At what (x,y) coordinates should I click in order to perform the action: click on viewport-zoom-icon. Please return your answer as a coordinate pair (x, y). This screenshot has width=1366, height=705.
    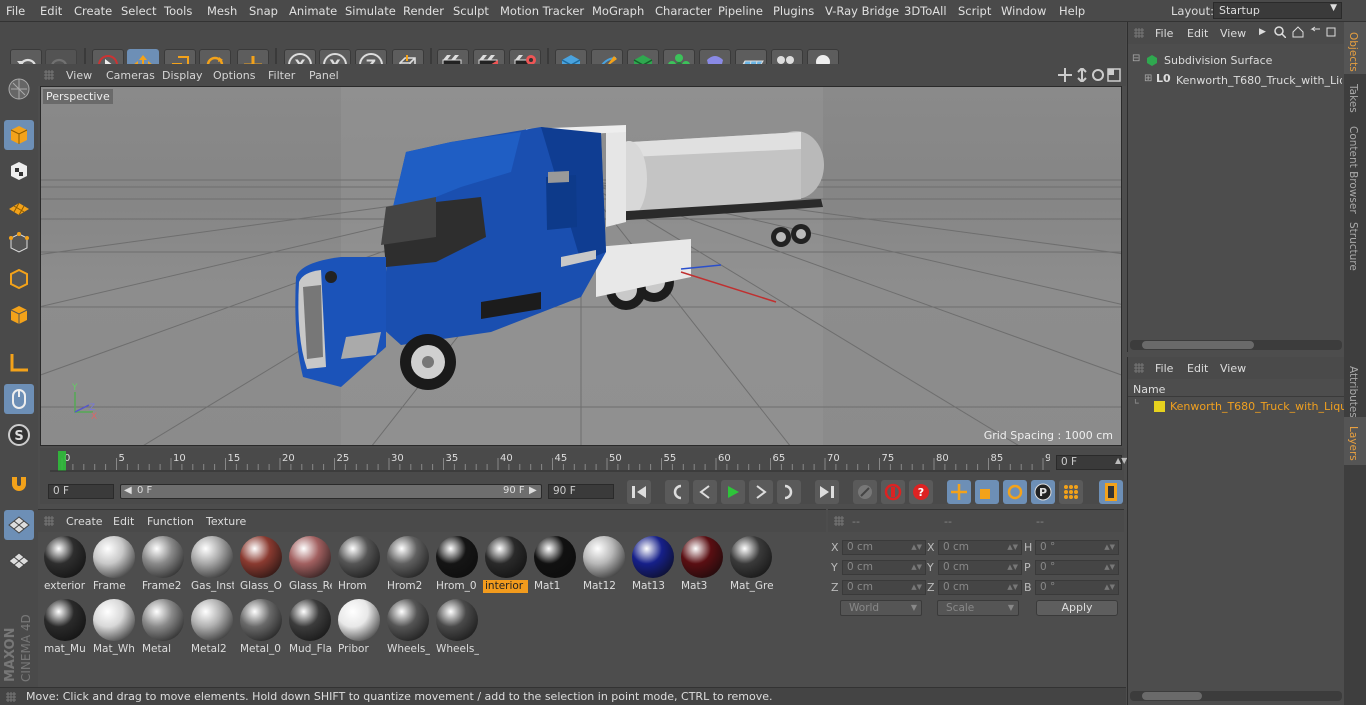
    Looking at the image, I should click on (1082, 75).